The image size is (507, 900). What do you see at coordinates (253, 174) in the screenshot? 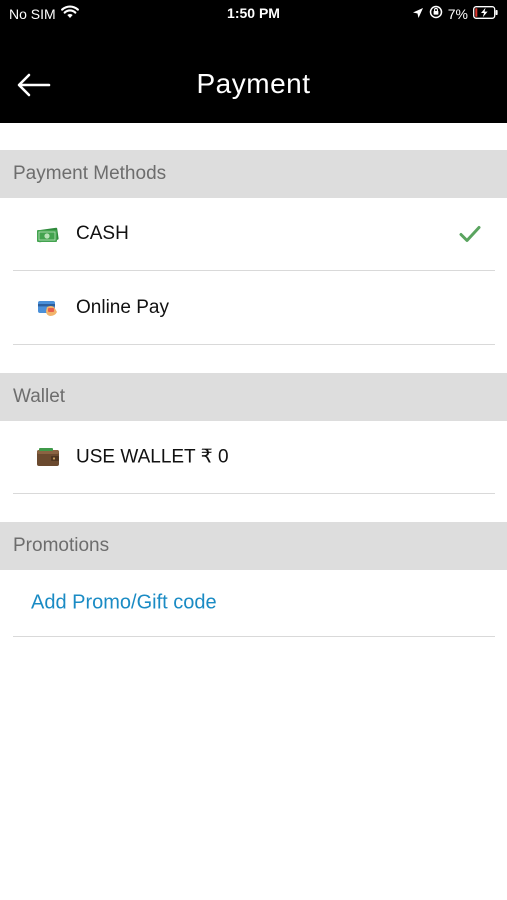
I see `section-header-payment-methods: Payment Methods` at bounding box center [253, 174].